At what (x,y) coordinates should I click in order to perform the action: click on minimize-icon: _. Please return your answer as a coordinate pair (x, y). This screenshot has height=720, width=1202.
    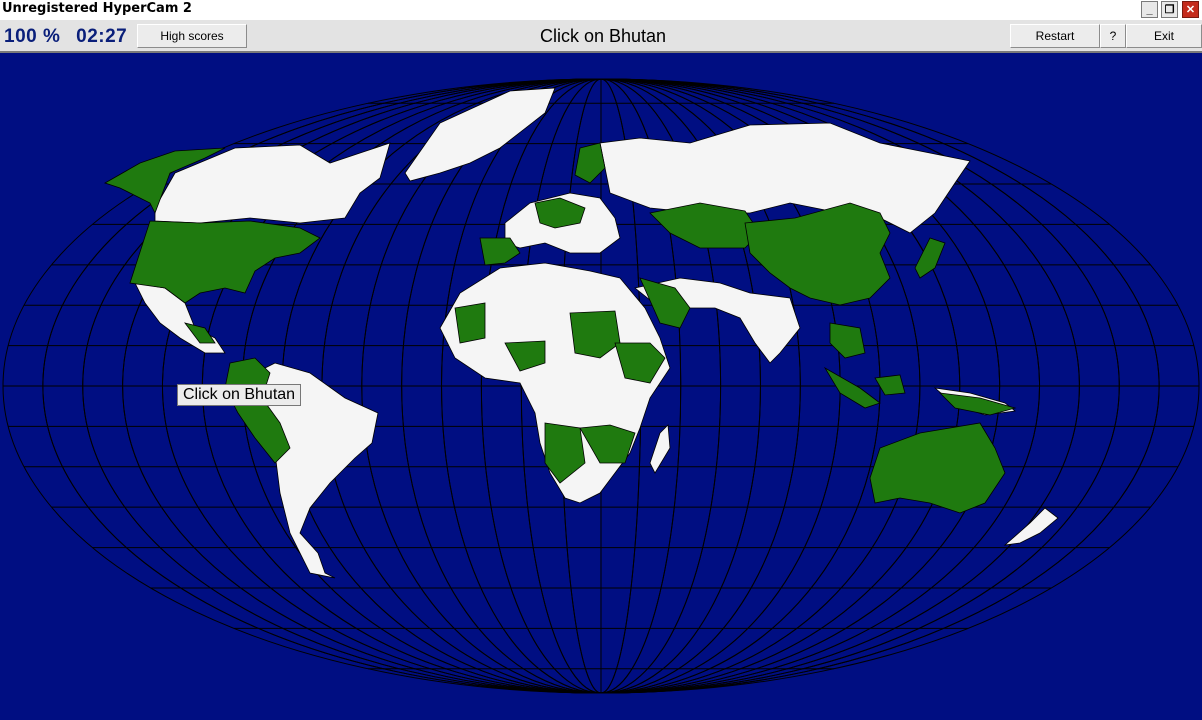
    Looking at the image, I should click on (1149, 9).